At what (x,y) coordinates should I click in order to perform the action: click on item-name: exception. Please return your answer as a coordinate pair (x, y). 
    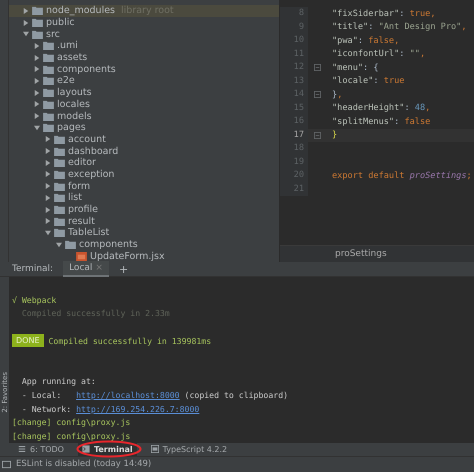
    Looking at the image, I should click on (91, 174).